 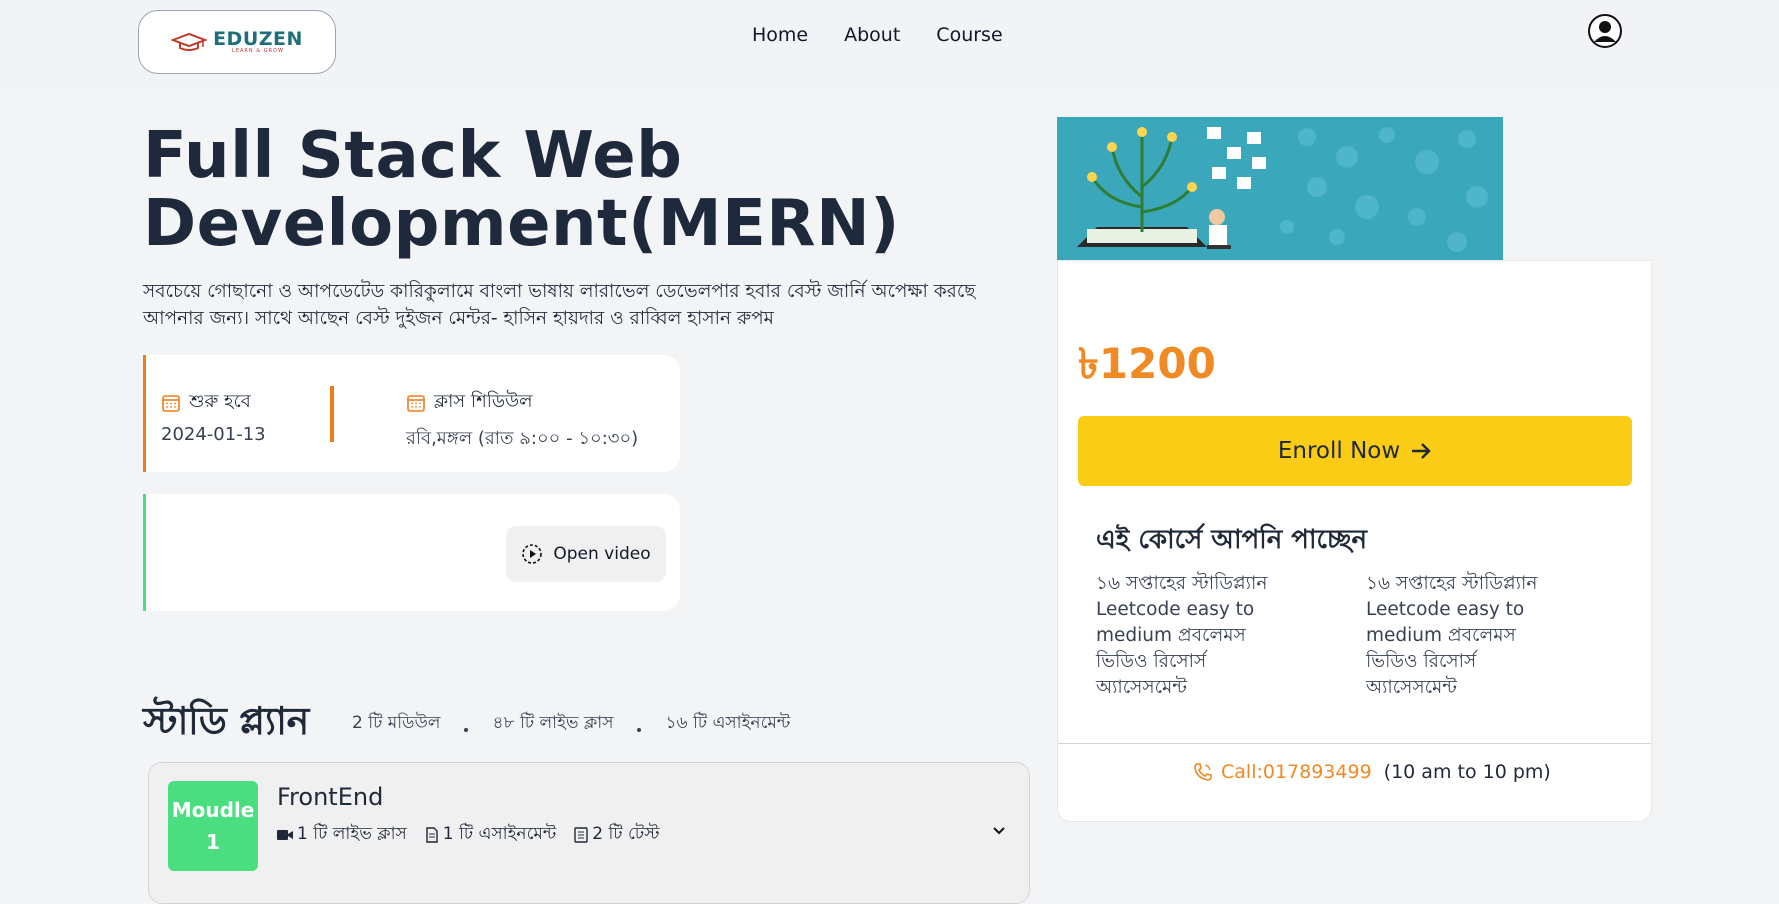 I want to click on arrow-right-icon, so click(x=1421, y=451).